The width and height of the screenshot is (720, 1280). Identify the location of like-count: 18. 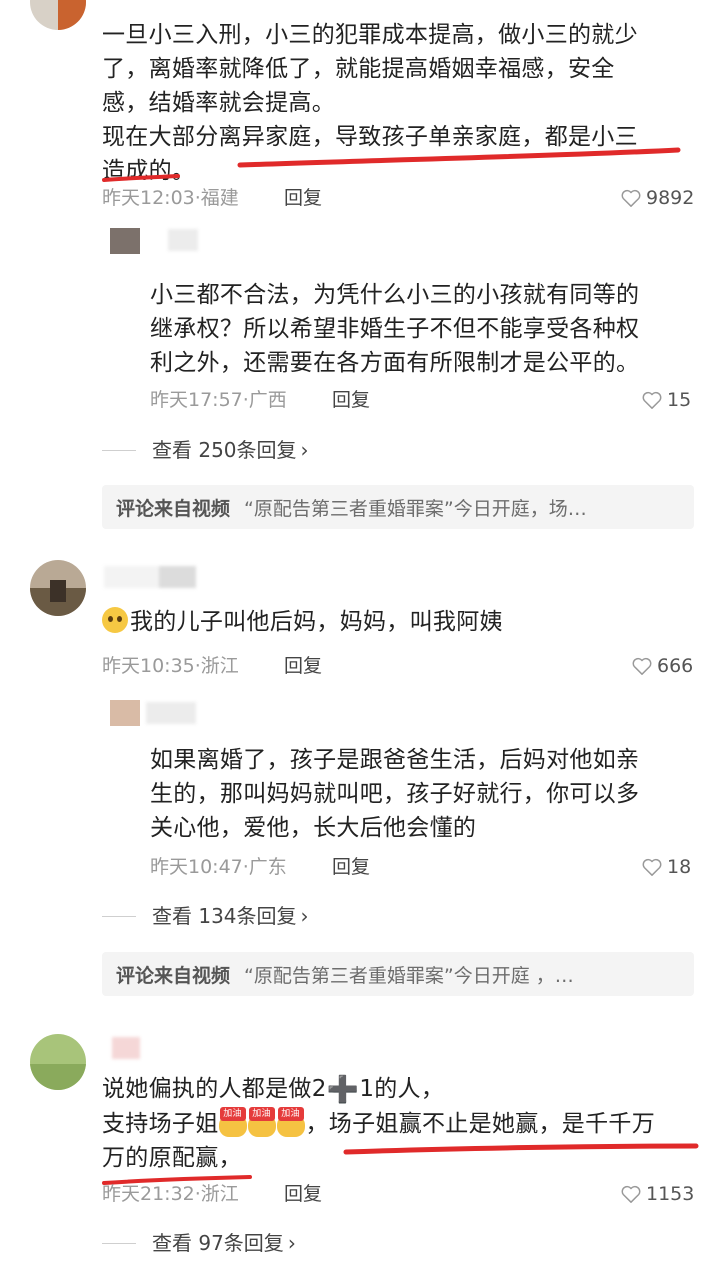
(679, 867).